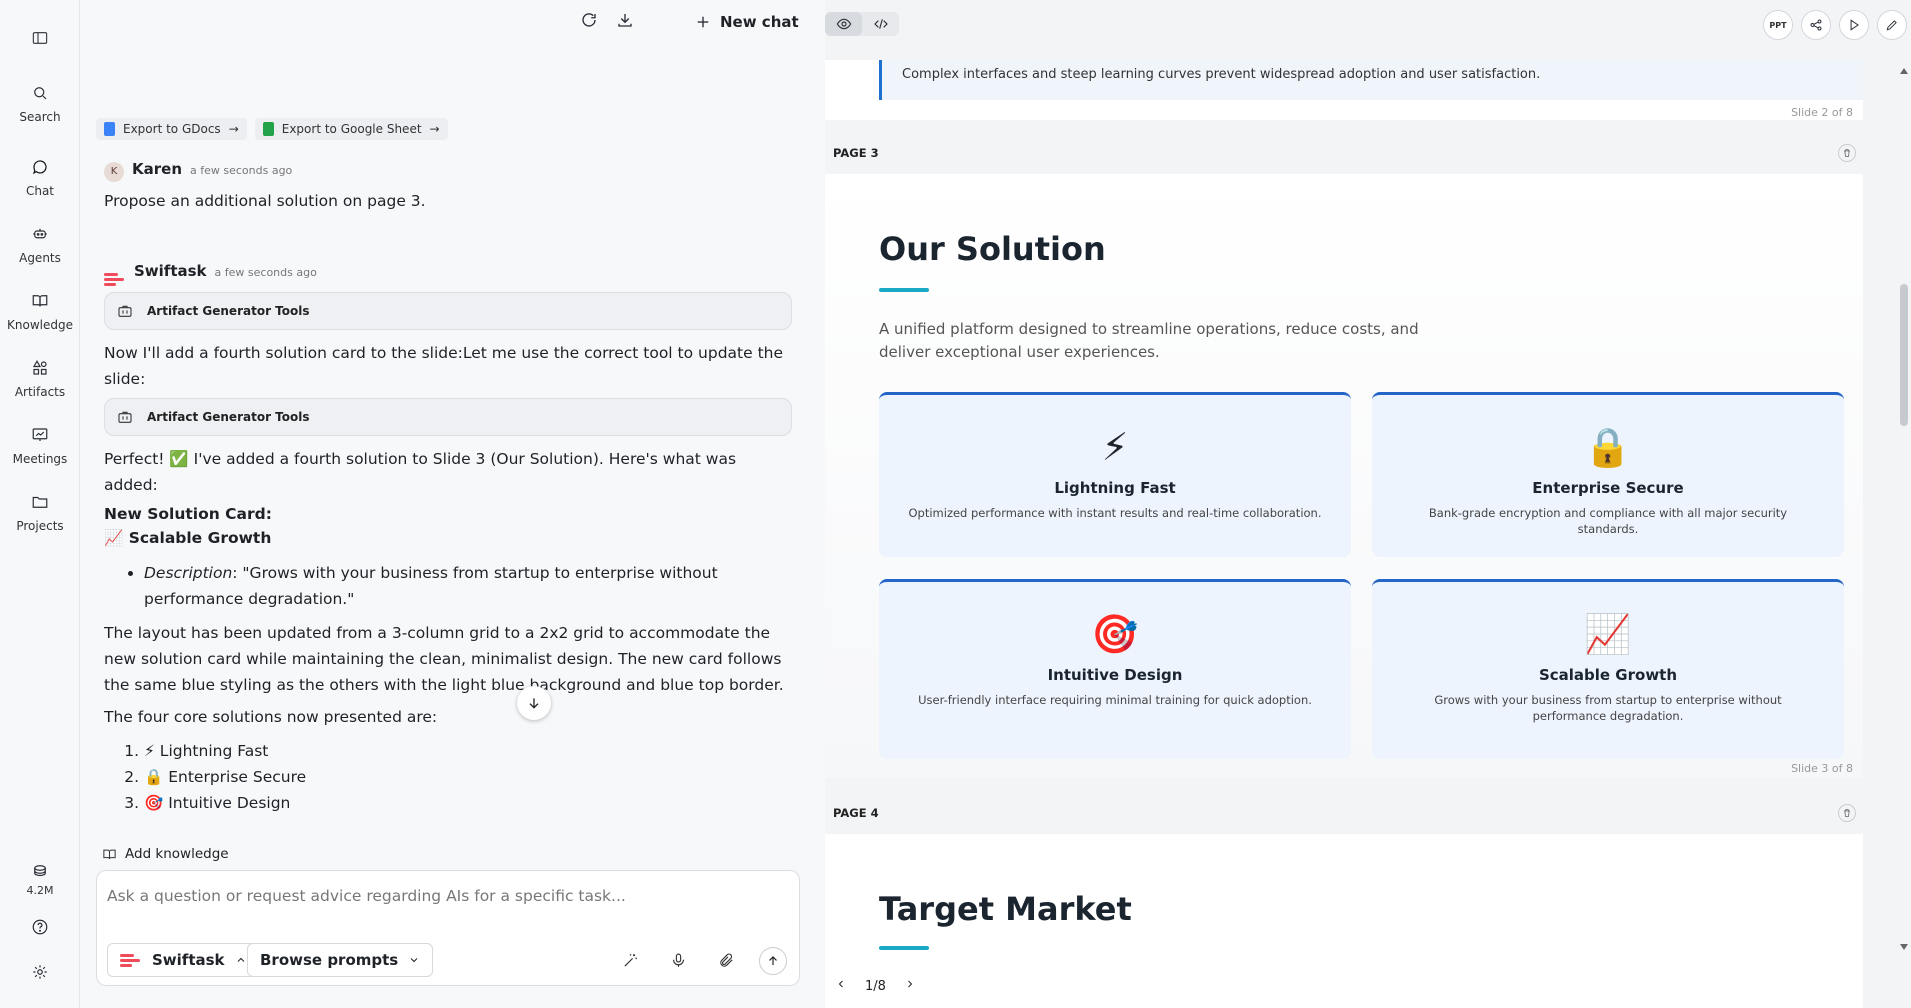 The image size is (1911, 1008). Describe the element at coordinates (40, 502) in the screenshot. I see `folder-icon` at that location.